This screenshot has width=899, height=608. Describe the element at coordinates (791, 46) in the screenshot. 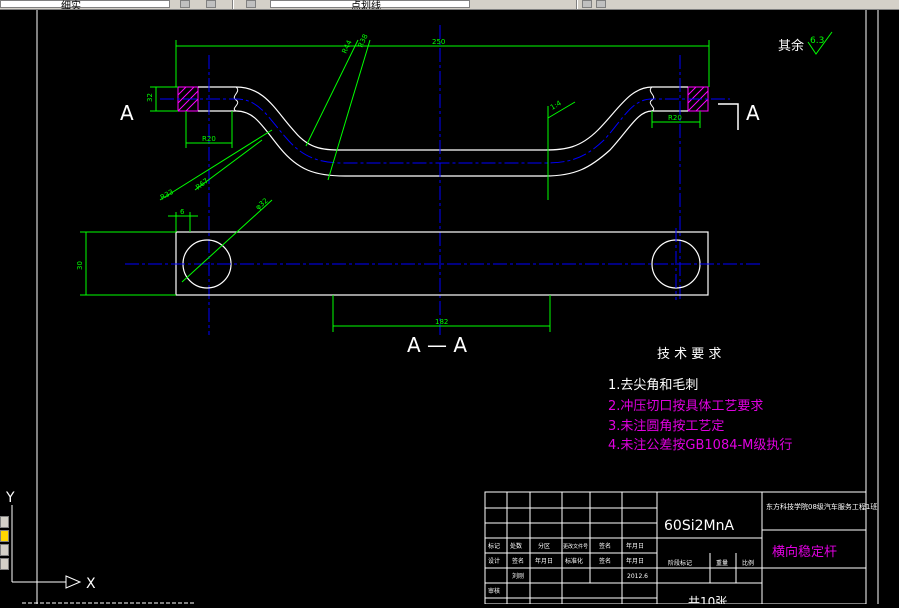

I see `surface-note: 其余` at that location.